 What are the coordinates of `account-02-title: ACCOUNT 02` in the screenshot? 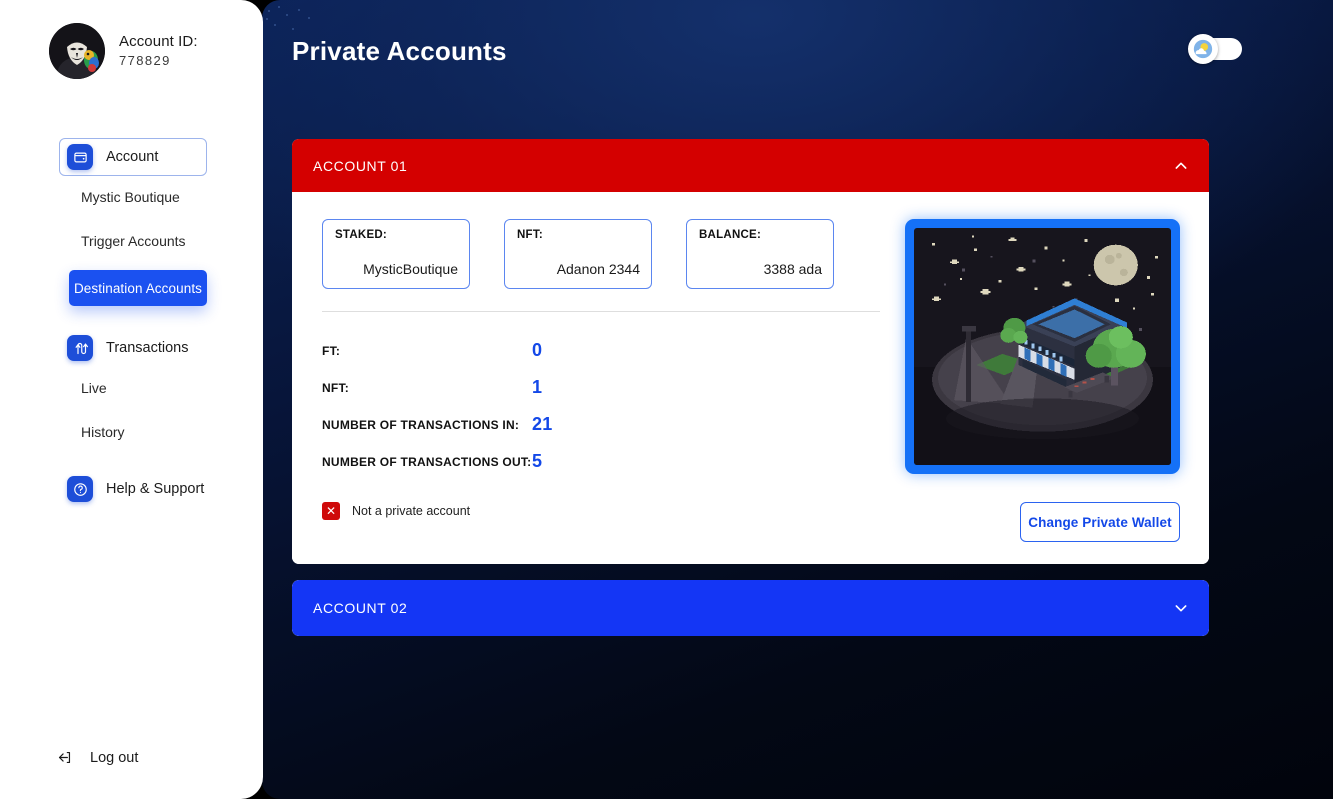 It's located at (360, 608).